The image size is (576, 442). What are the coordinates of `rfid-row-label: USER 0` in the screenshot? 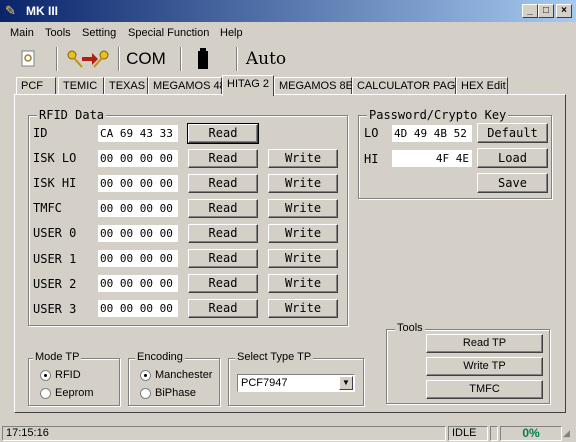 It's located at (55, 233).